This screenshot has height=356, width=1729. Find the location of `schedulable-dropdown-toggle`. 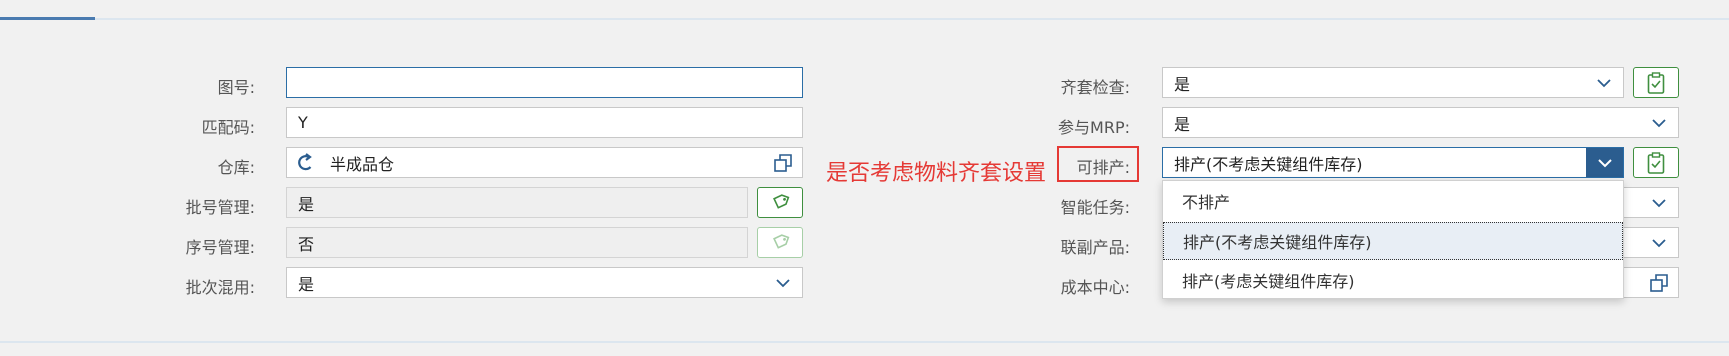

schedulable-dropdown-toggle is located at coordinates (1604, 162).